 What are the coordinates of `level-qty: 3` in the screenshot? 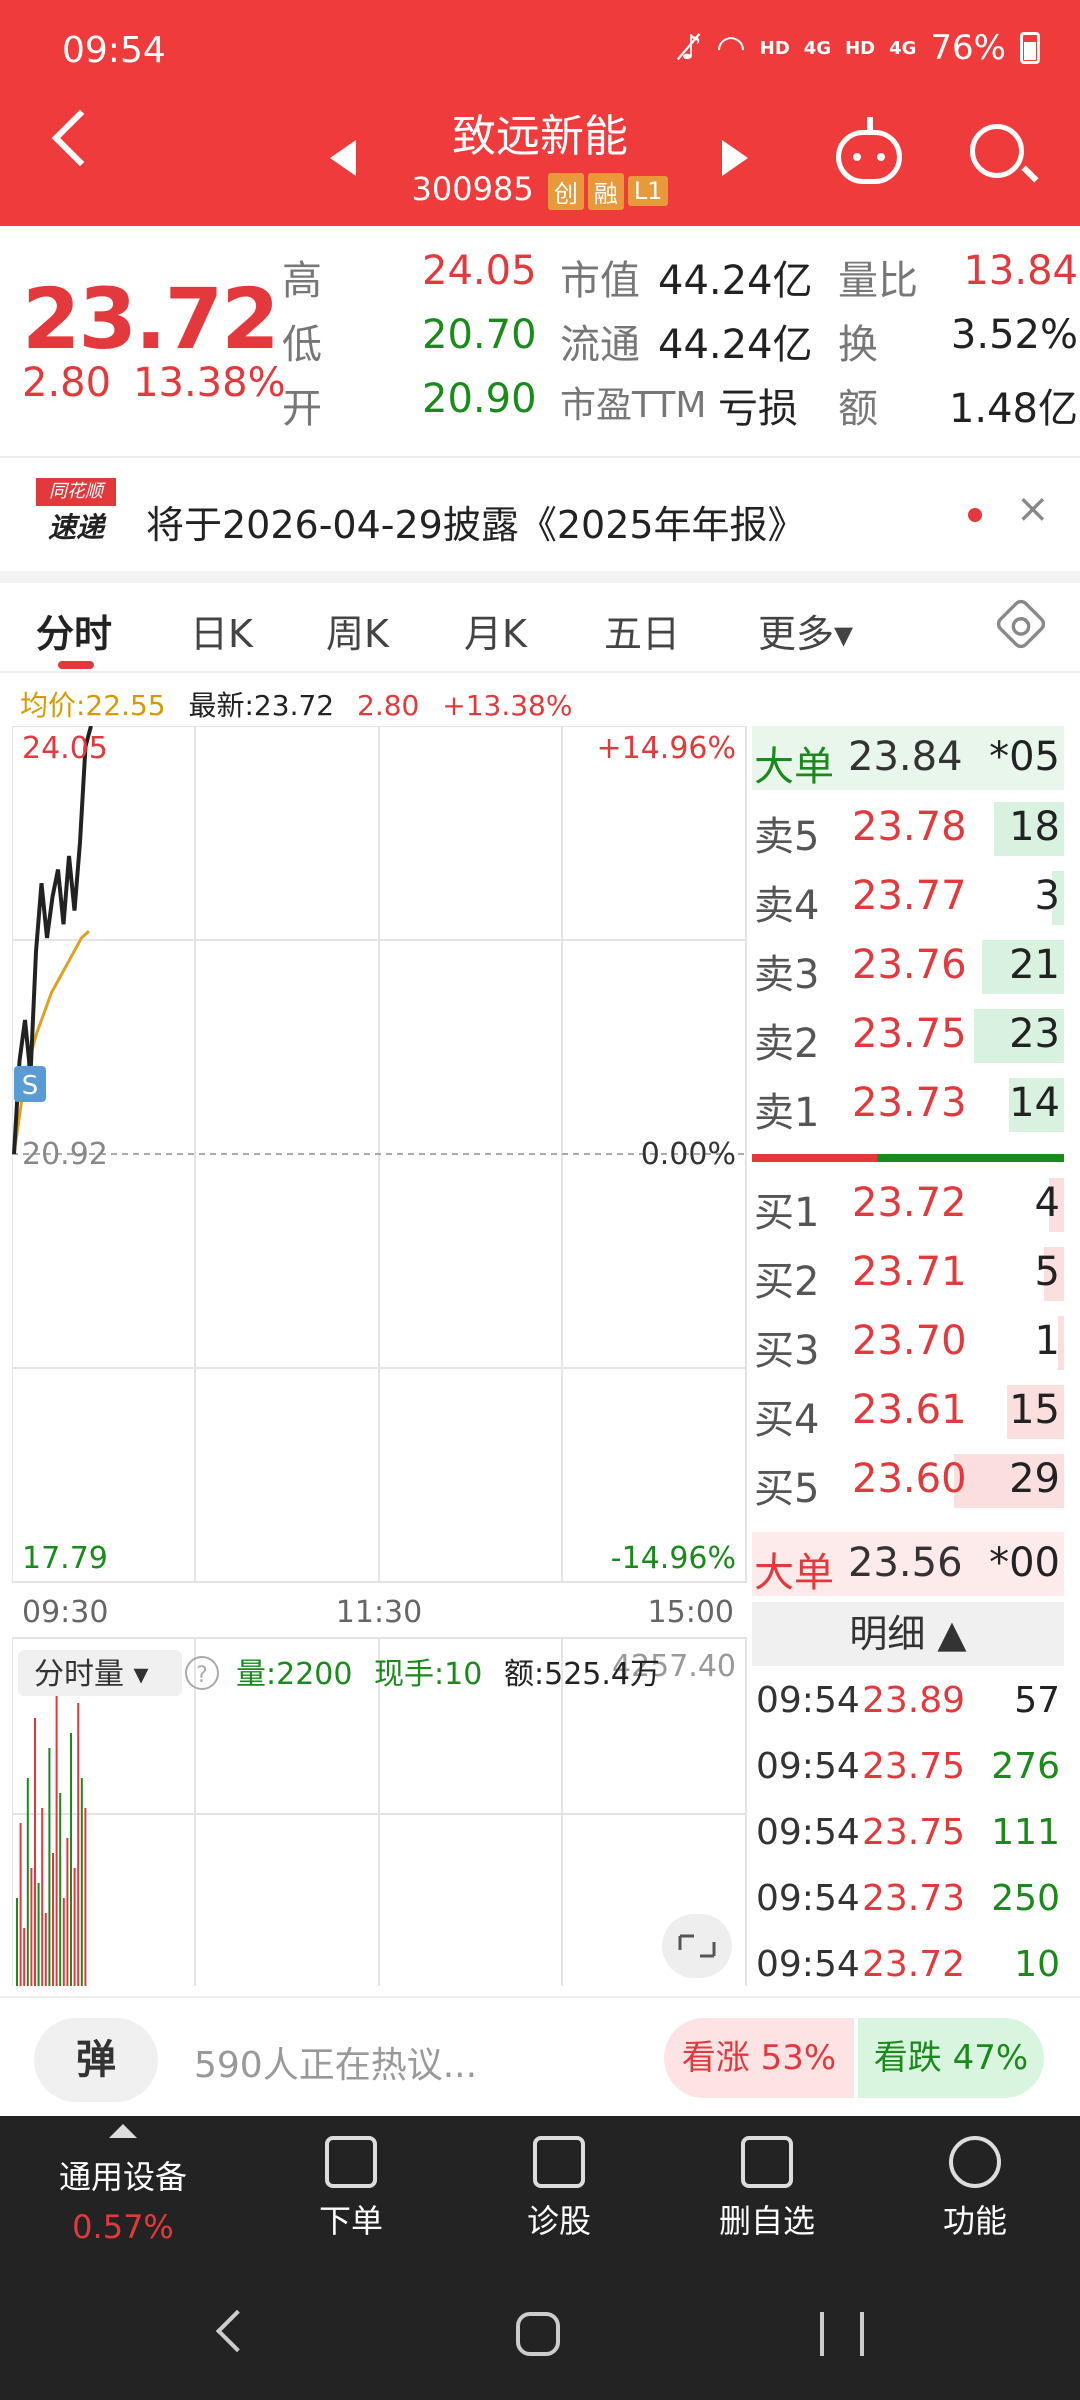 It's located at (1047, 896).